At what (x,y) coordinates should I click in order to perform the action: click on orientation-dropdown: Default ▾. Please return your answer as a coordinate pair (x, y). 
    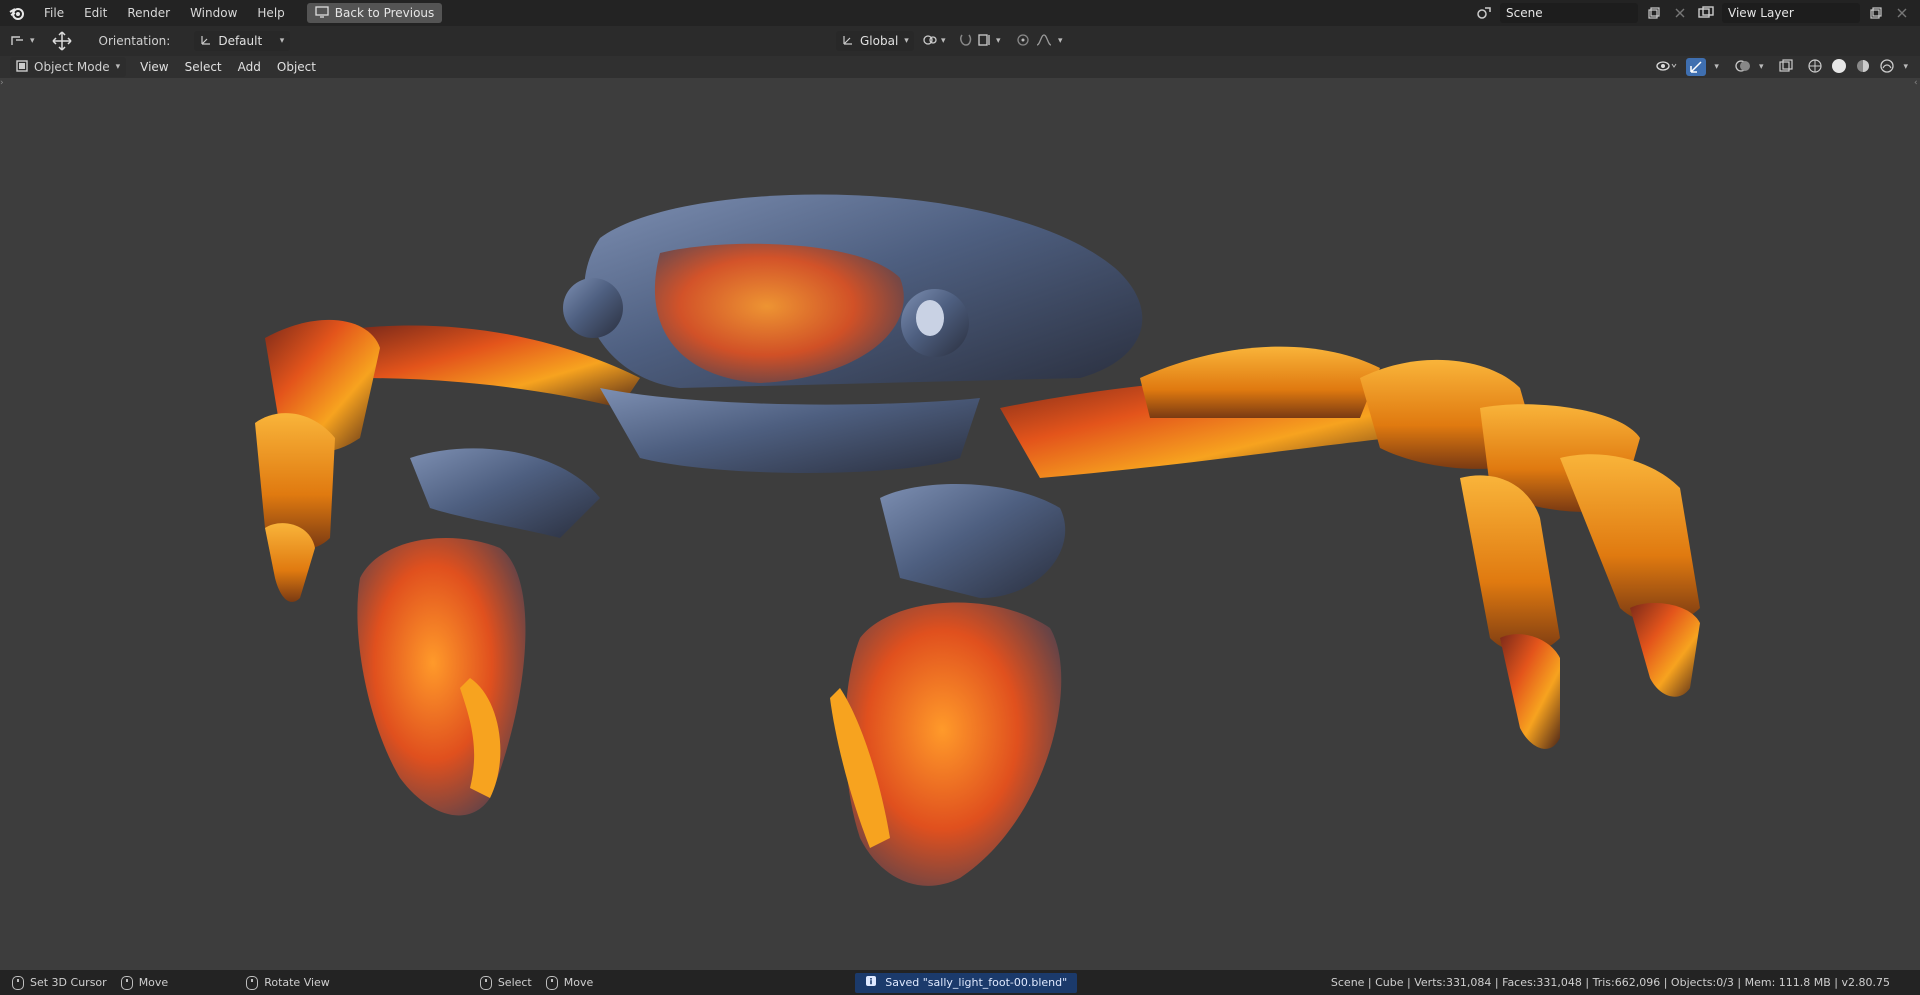
    Looking at the image, I should click on (242, 41).